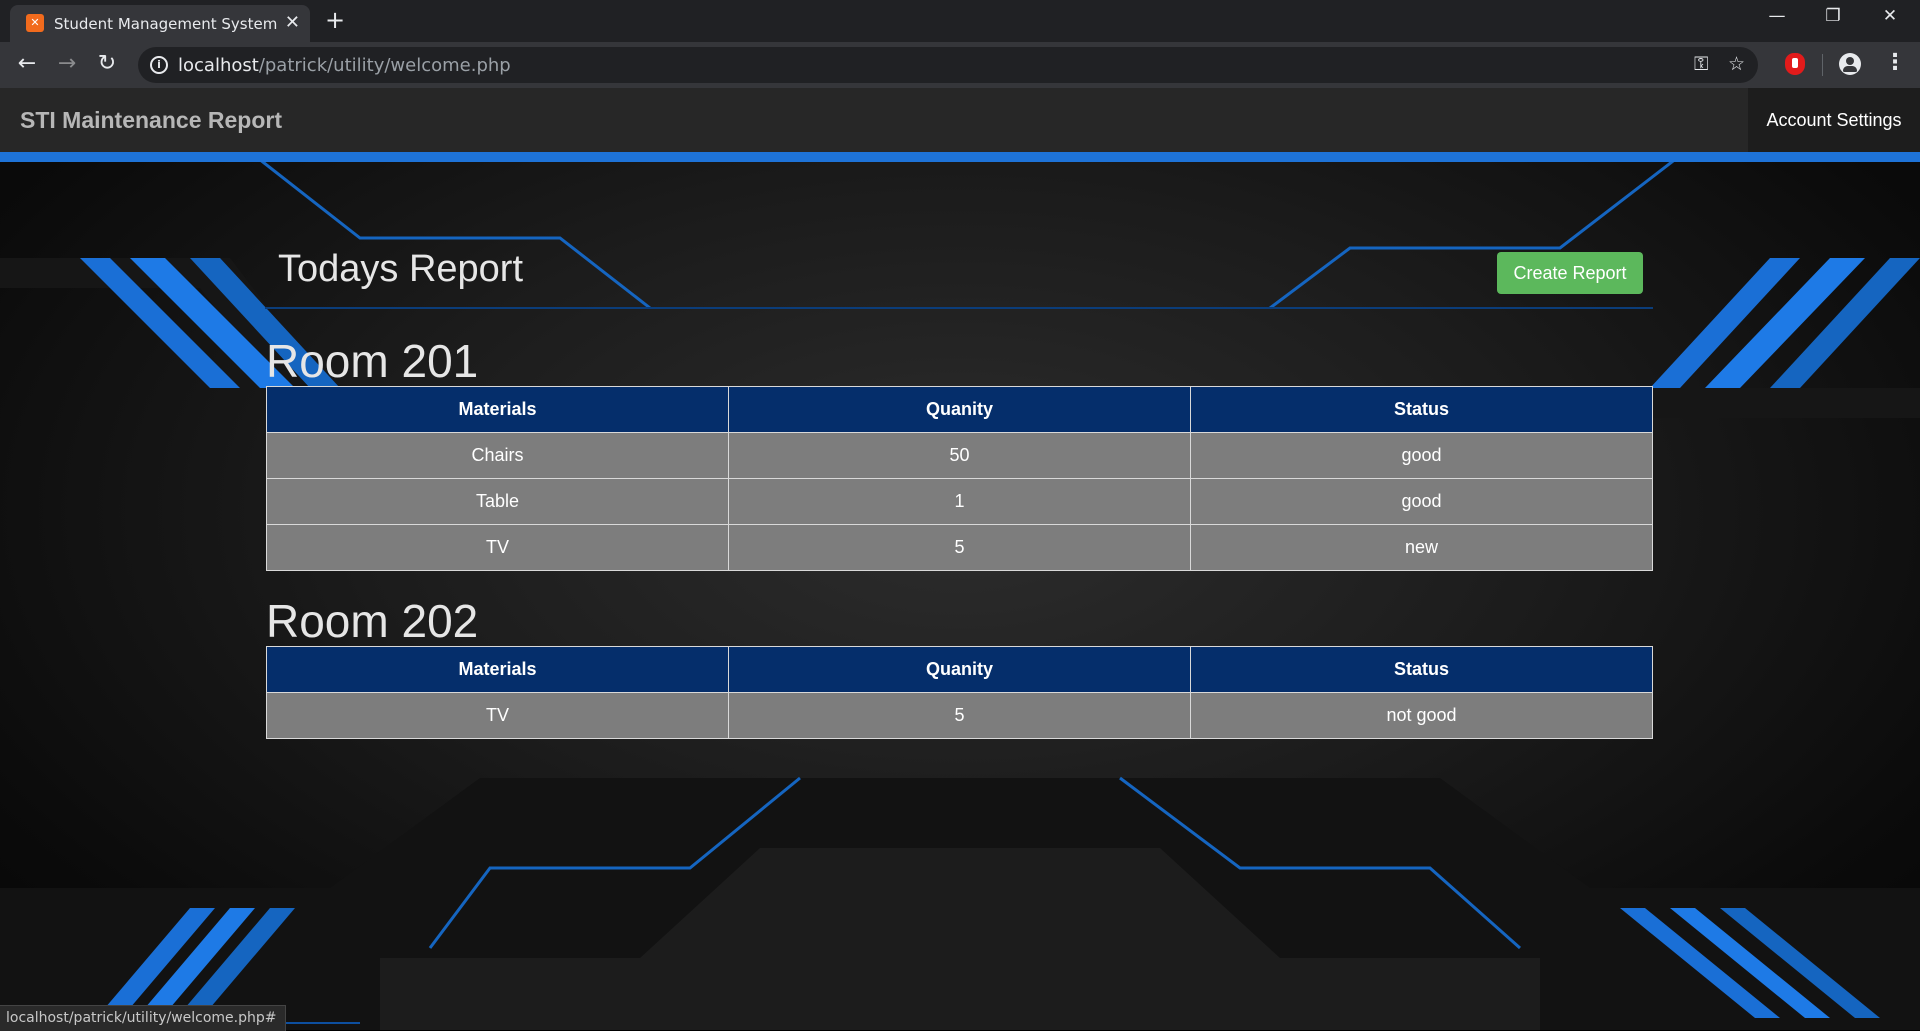  I want to click on cell-quantity: 1, so click(959, 501).